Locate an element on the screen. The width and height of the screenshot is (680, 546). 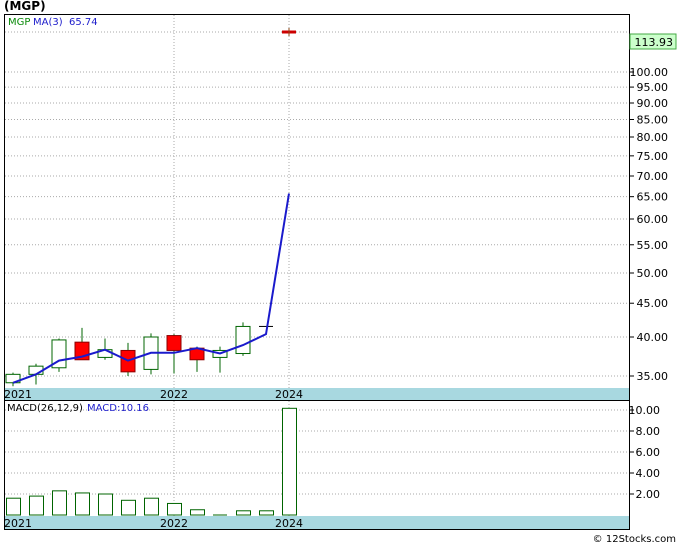
macd-tick-label: 2.00 is located at coordinates (648, 494).